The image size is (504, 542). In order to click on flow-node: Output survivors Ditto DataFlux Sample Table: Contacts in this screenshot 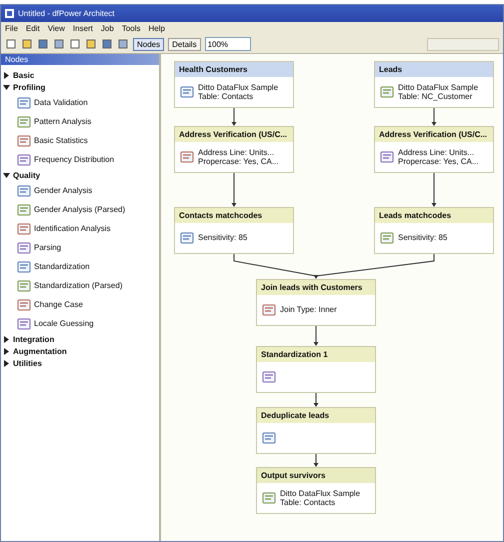, I will do `click(316, 490)`.